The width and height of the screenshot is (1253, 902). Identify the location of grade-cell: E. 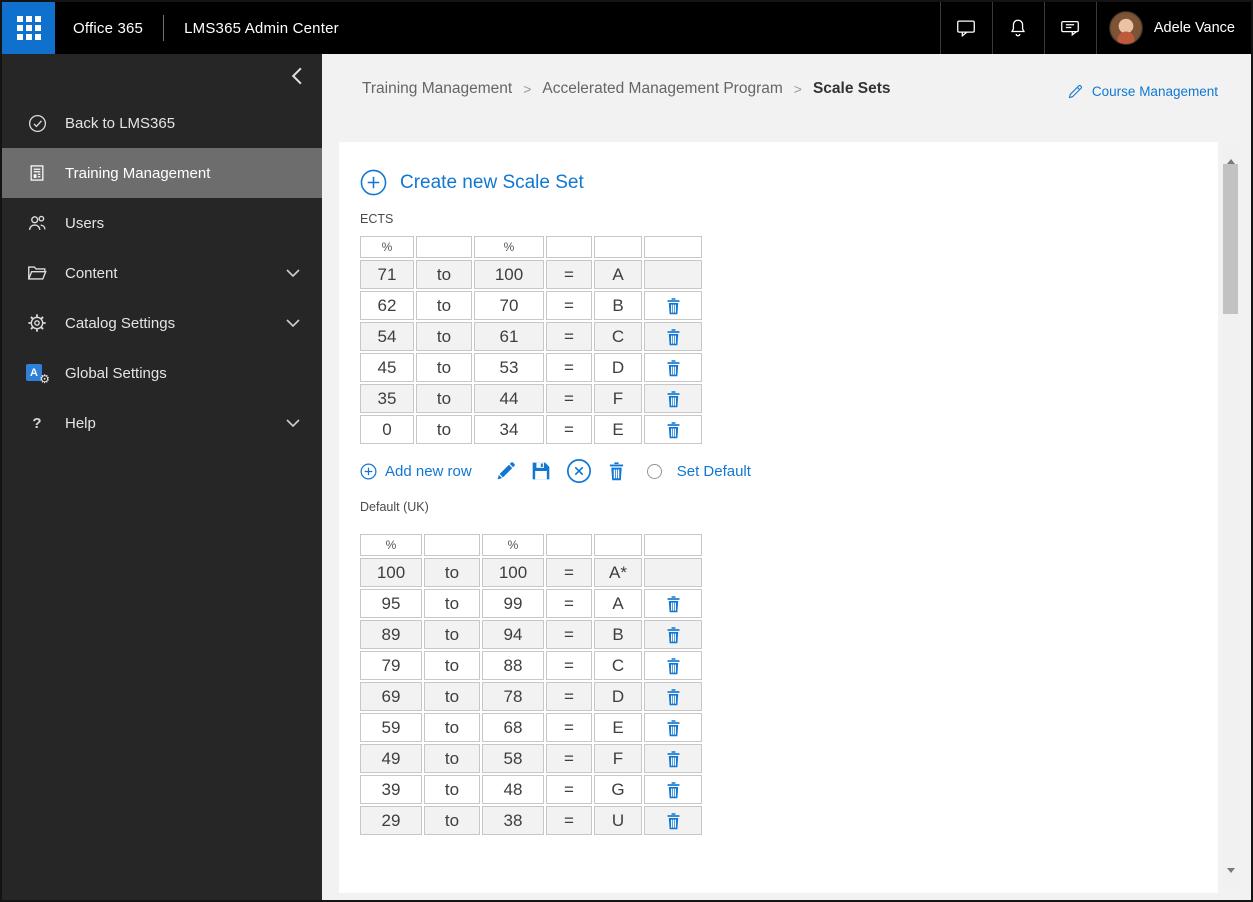
(618, 429).